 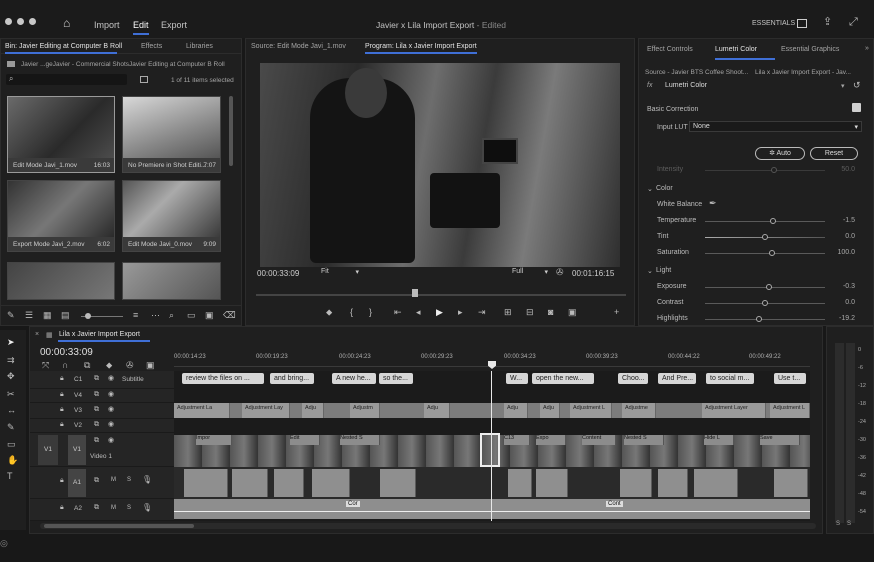 I want to click on video-clip: Save, so click(x=780, y=440).